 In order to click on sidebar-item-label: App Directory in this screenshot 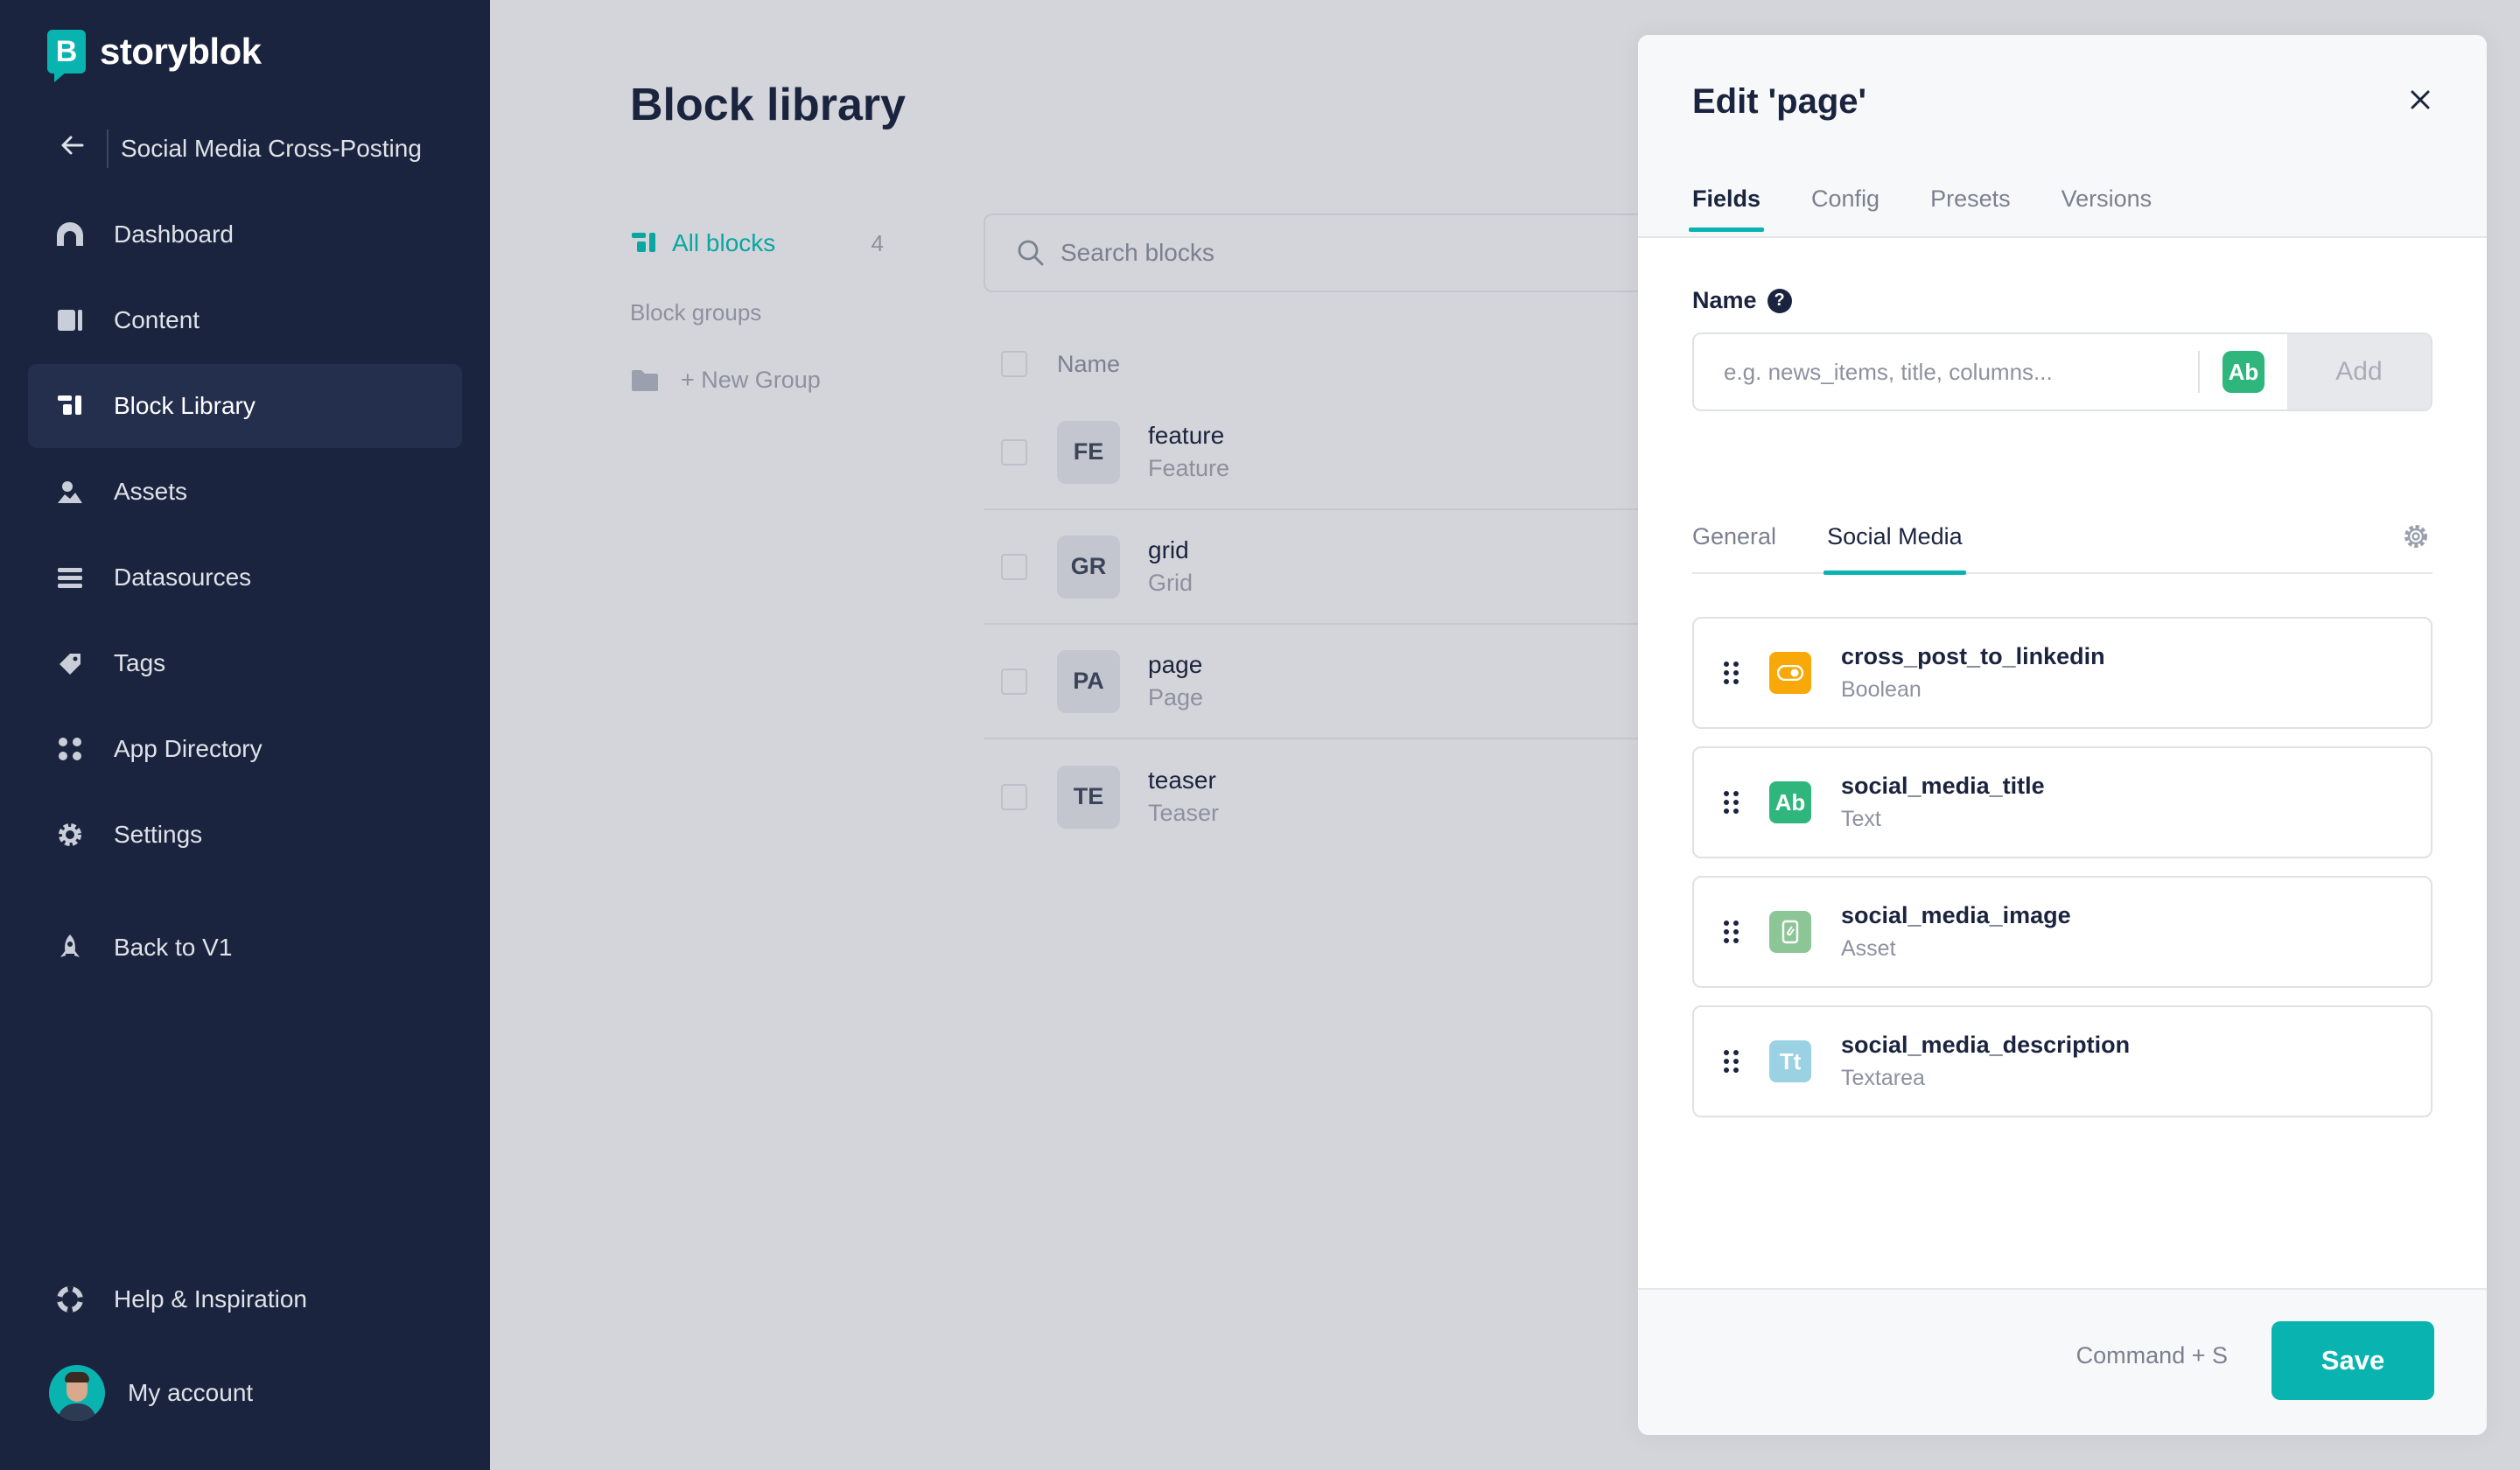, I will do `click(188, 748)`.